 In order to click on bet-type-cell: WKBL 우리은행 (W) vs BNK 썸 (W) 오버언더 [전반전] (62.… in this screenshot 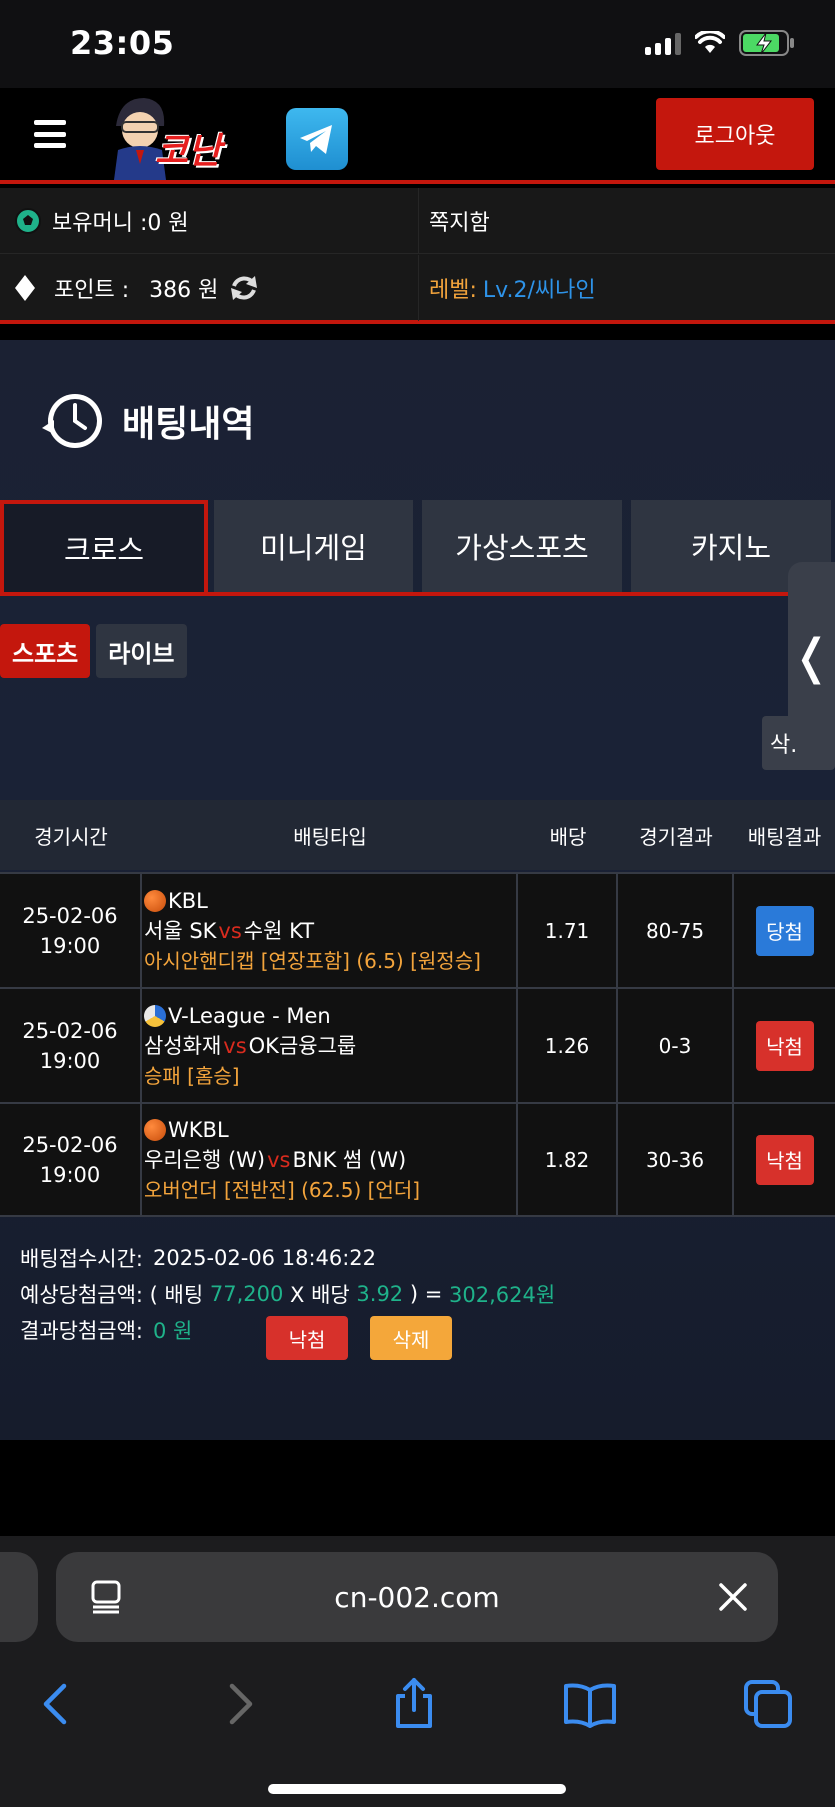, I will do `click(330, 1159)`.